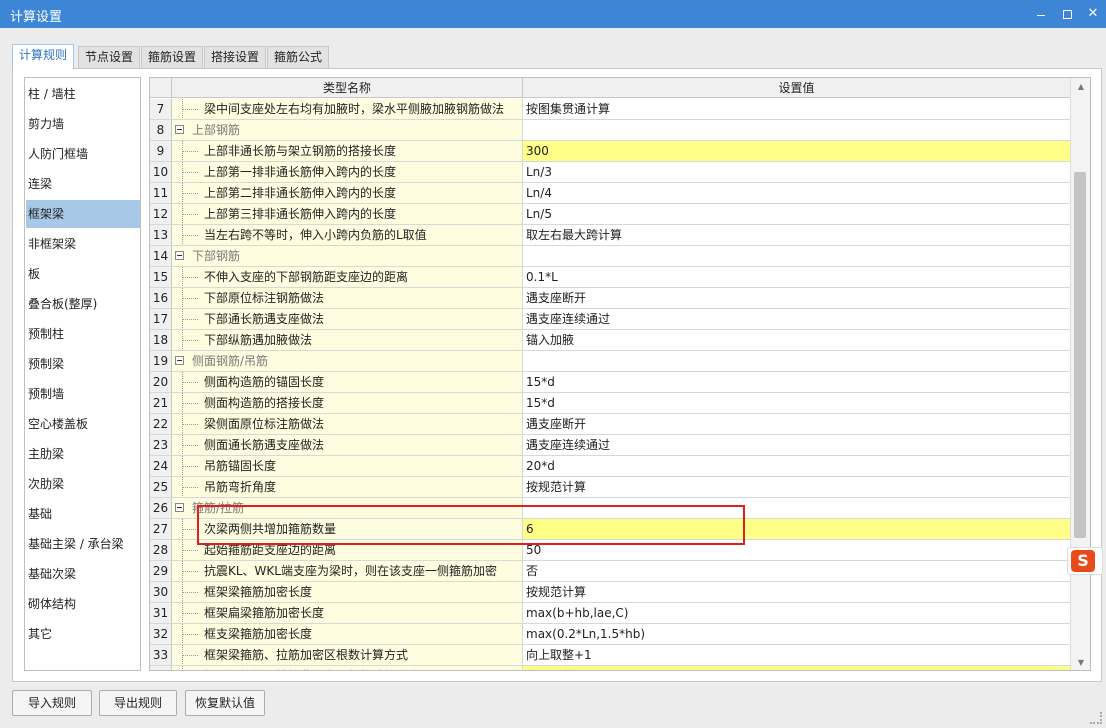 This screenshot has height=728, width=1106. Describe the element at coordinates (1085, 561) in the screenshot. I see `ime-toolbar: S` at that location.